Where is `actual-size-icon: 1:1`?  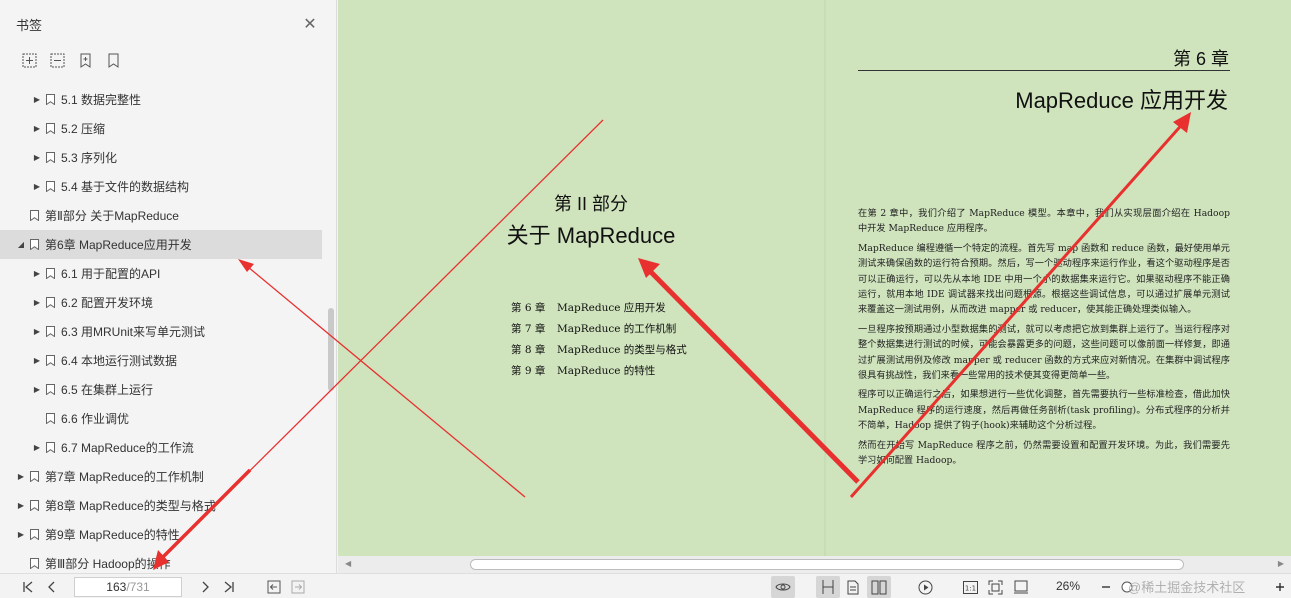 actual-size-icon: 1:1 is located at coordinates (970, 587).